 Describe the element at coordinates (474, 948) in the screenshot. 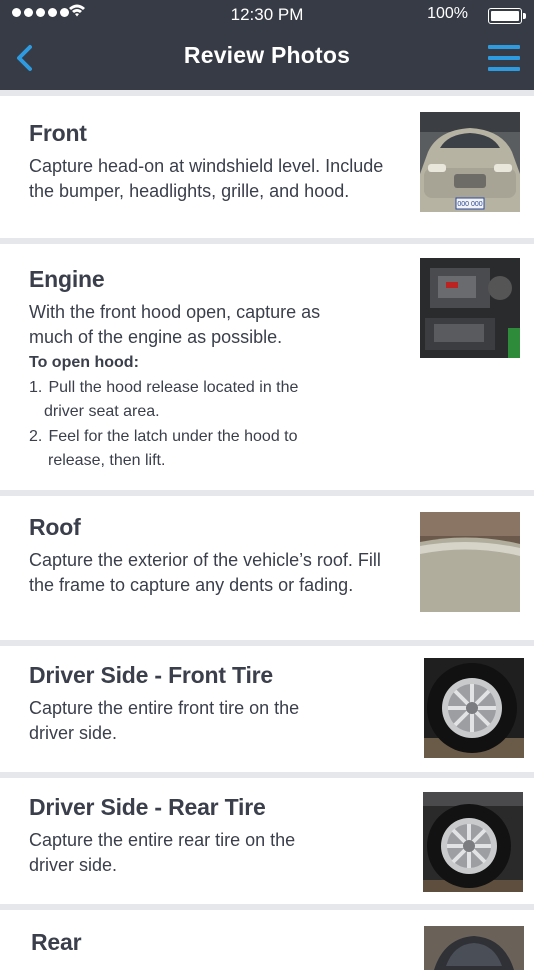

I see `rear-thumbnail` at that location.